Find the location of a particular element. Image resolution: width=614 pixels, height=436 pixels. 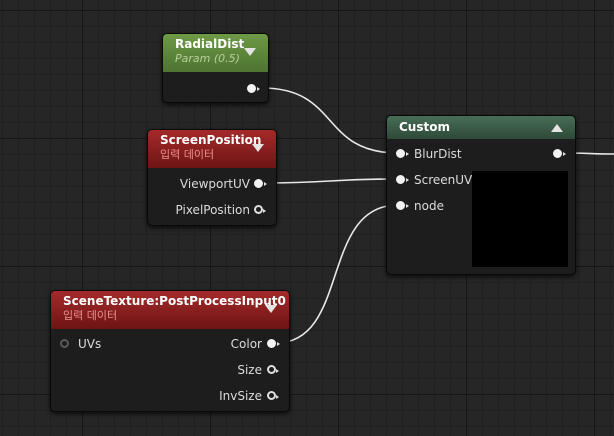

screenuv-input-pin is located at coordinates (402, 179).